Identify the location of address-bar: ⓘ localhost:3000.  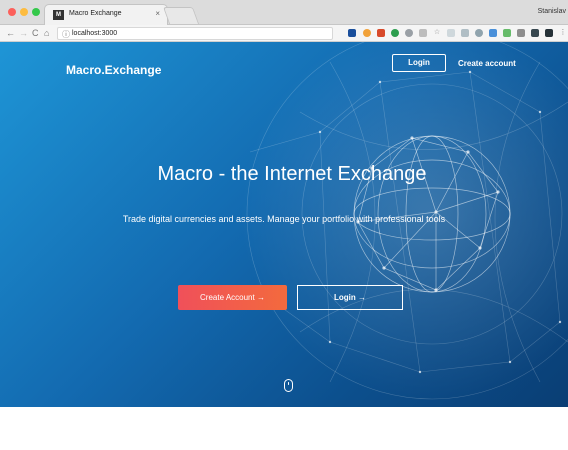
(195, 33).